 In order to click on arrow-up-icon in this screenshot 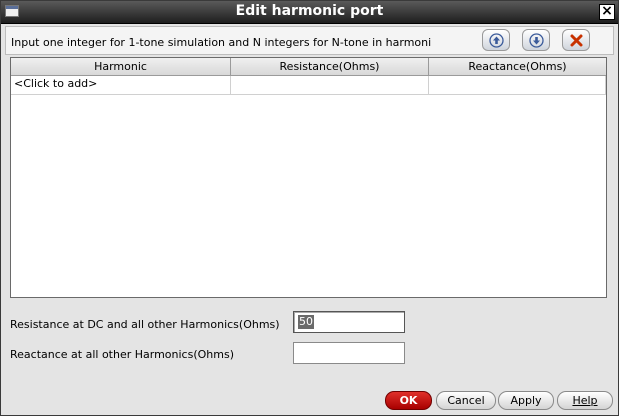, I will do `click(496, 40)`.